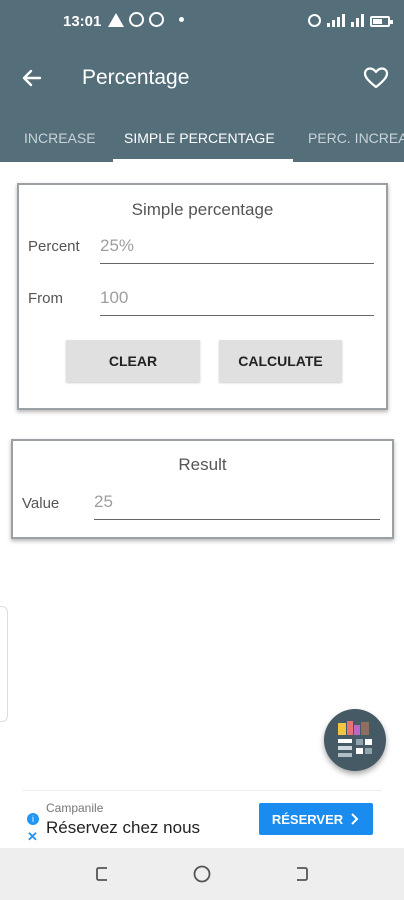  What do you see at coordinates (75, 808) in the screenshot?
I see `ad-sponsor: Campanile` at bounding box center [75, 808].